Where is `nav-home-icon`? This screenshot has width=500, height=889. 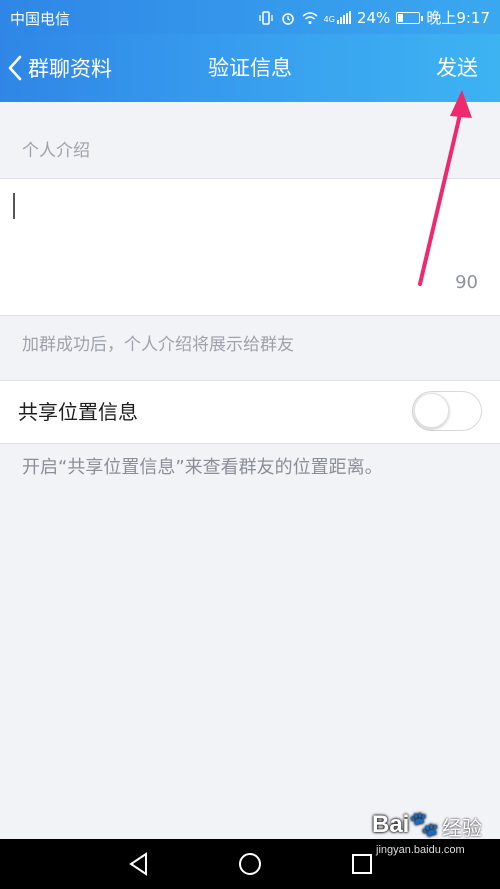
nav-home-icon is located at coordinates (250, 864).